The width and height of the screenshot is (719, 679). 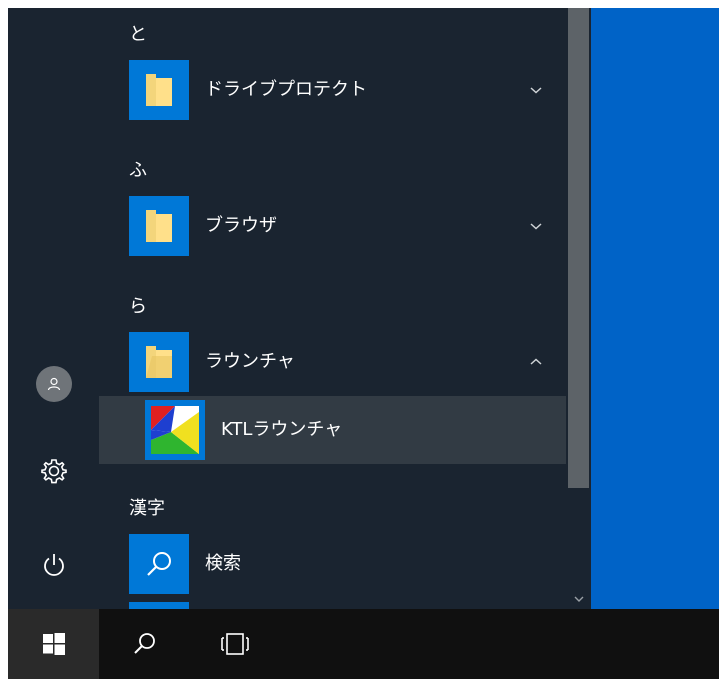 I want to click on app-search: 検索, so click(x=332, y=564).